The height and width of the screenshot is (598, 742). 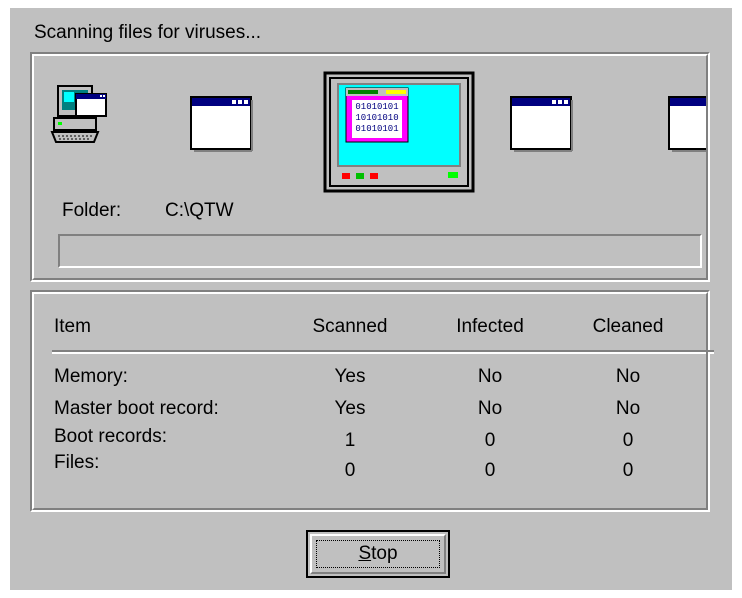 I want to click on column-header-item: Item, so click(x=72, y=326).